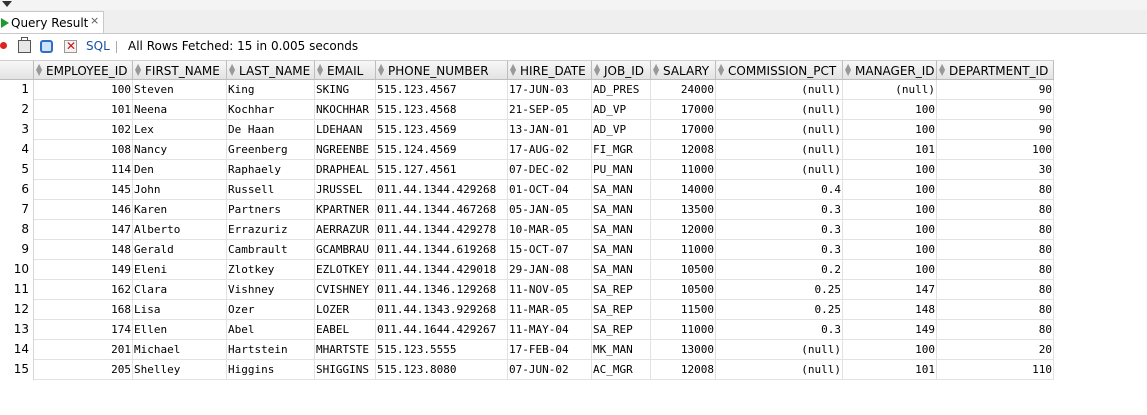 The width and height of the screenshot is (1147, 415). What do you see at coordinates (83, 250) in the screenshot?
I see `cell-employee-id: 148` at bounding box center [83, 250].